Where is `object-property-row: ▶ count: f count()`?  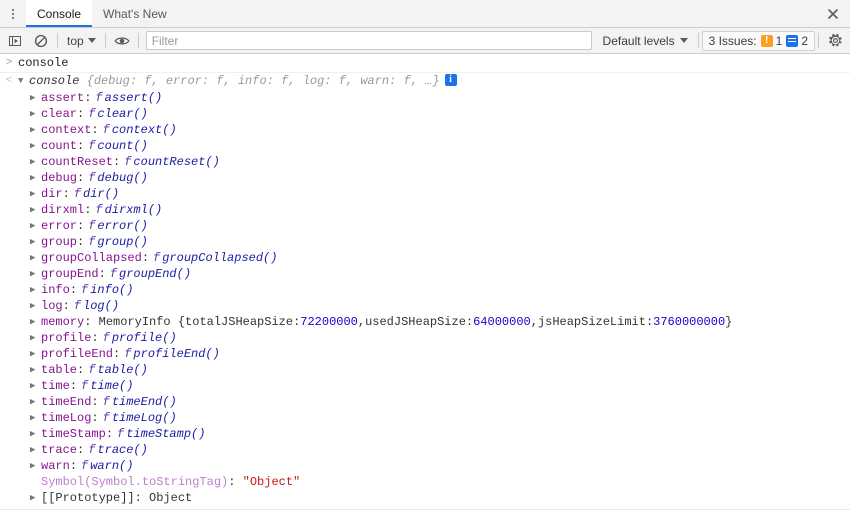 object-property-row: ▶ count: f count() is located at coordinates (425, 146).